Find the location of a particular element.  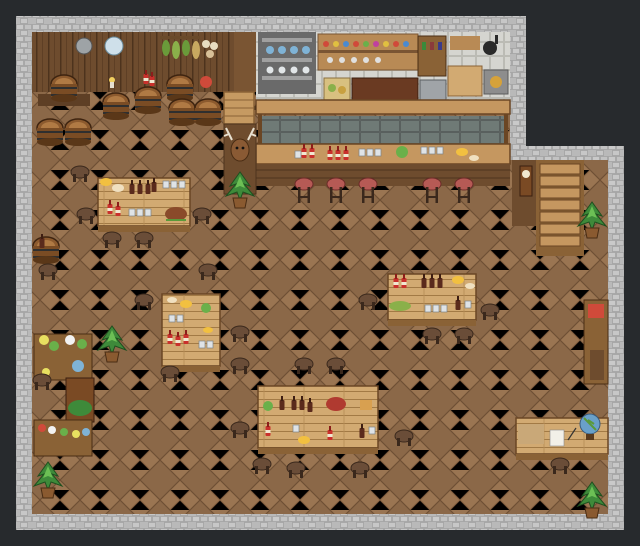

book is located at coordinates (596, 311).